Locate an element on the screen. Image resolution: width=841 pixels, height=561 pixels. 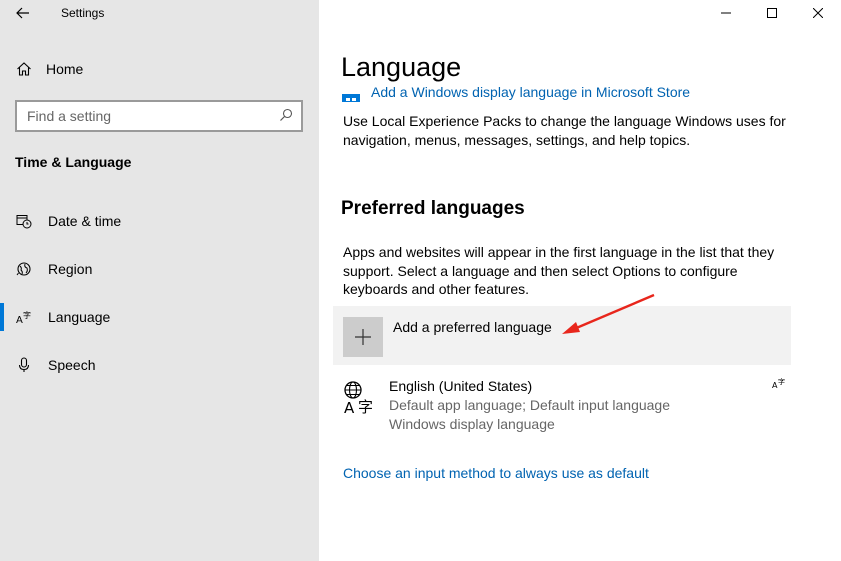
language-icon: A 字 is located at coordinates (23, 317).